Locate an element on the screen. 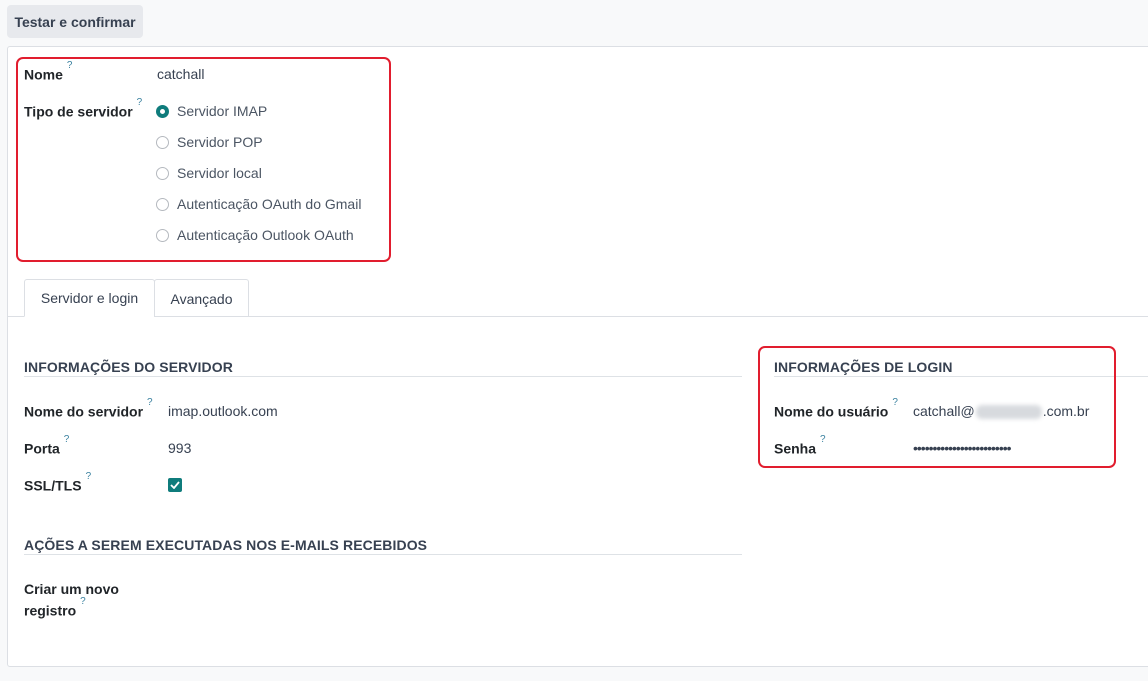 The image size is (1148, 681). radio-servidor-imap: Servidor IMAP is located at coordinates (211, 111).